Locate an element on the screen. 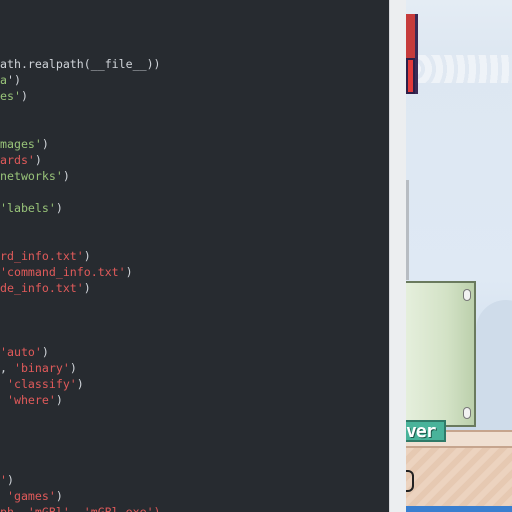 The height and width of the screenshot is (512, 512). code-token: ards' is located at coordinates (17, 160).